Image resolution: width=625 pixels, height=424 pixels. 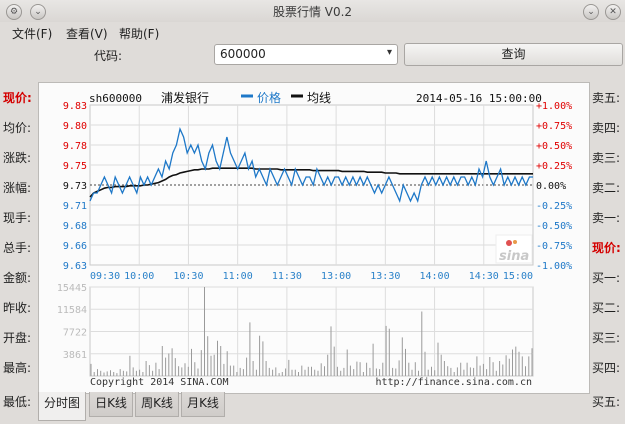 What do you see at coordinates (453, 382) in the screenshot?
I see `source-url: http://finance.sina.com.cn` at bounding box center [453, 382].